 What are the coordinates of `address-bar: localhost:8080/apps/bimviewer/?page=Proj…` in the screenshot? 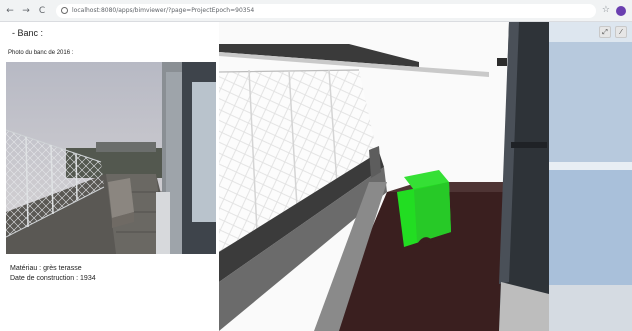 It's located at (326, 10).